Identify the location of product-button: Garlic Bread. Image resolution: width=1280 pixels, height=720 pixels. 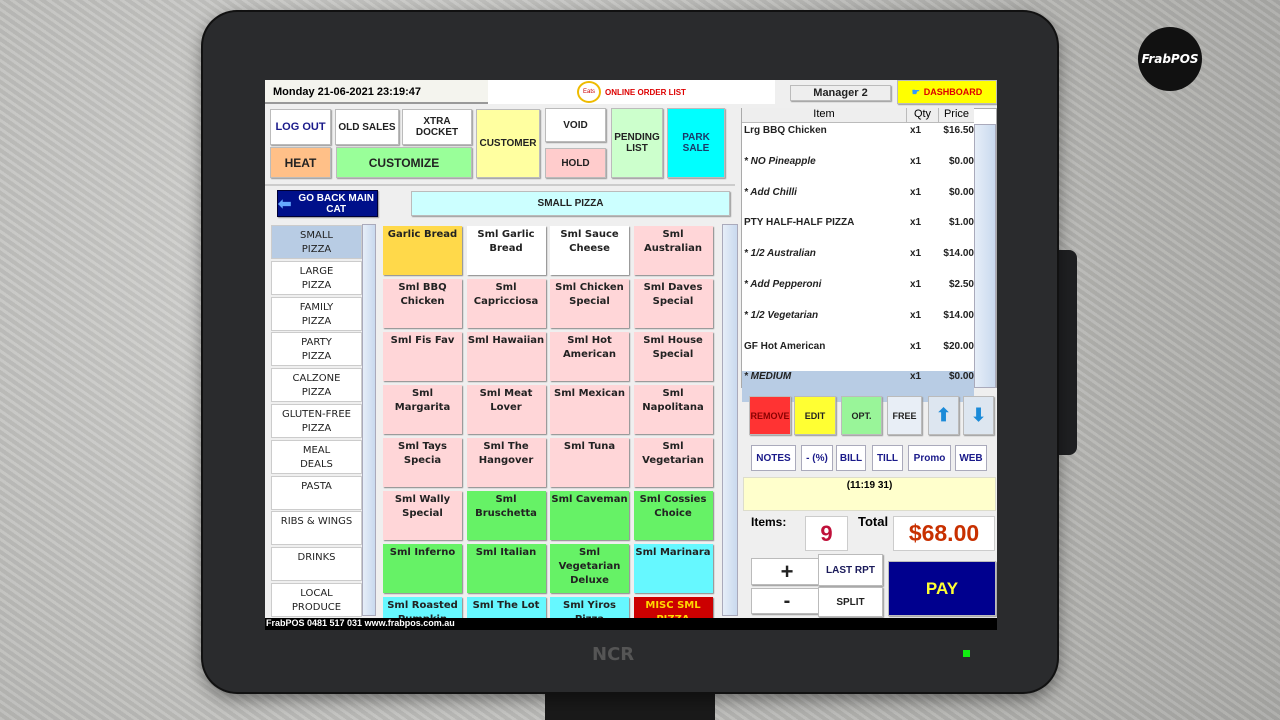
(422, 250).